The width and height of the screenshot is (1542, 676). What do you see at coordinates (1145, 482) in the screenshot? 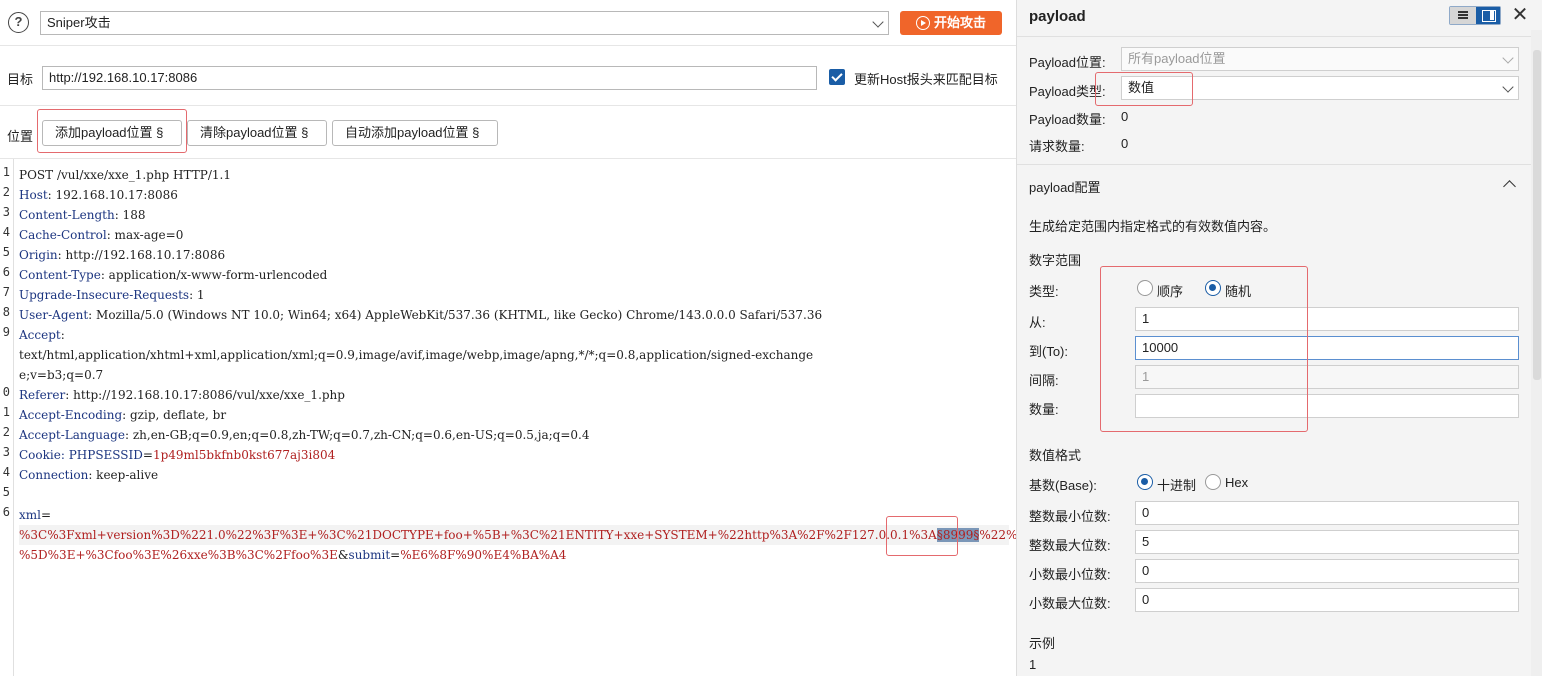
I see `decimal-radio` at bounding box center [1145, 482].